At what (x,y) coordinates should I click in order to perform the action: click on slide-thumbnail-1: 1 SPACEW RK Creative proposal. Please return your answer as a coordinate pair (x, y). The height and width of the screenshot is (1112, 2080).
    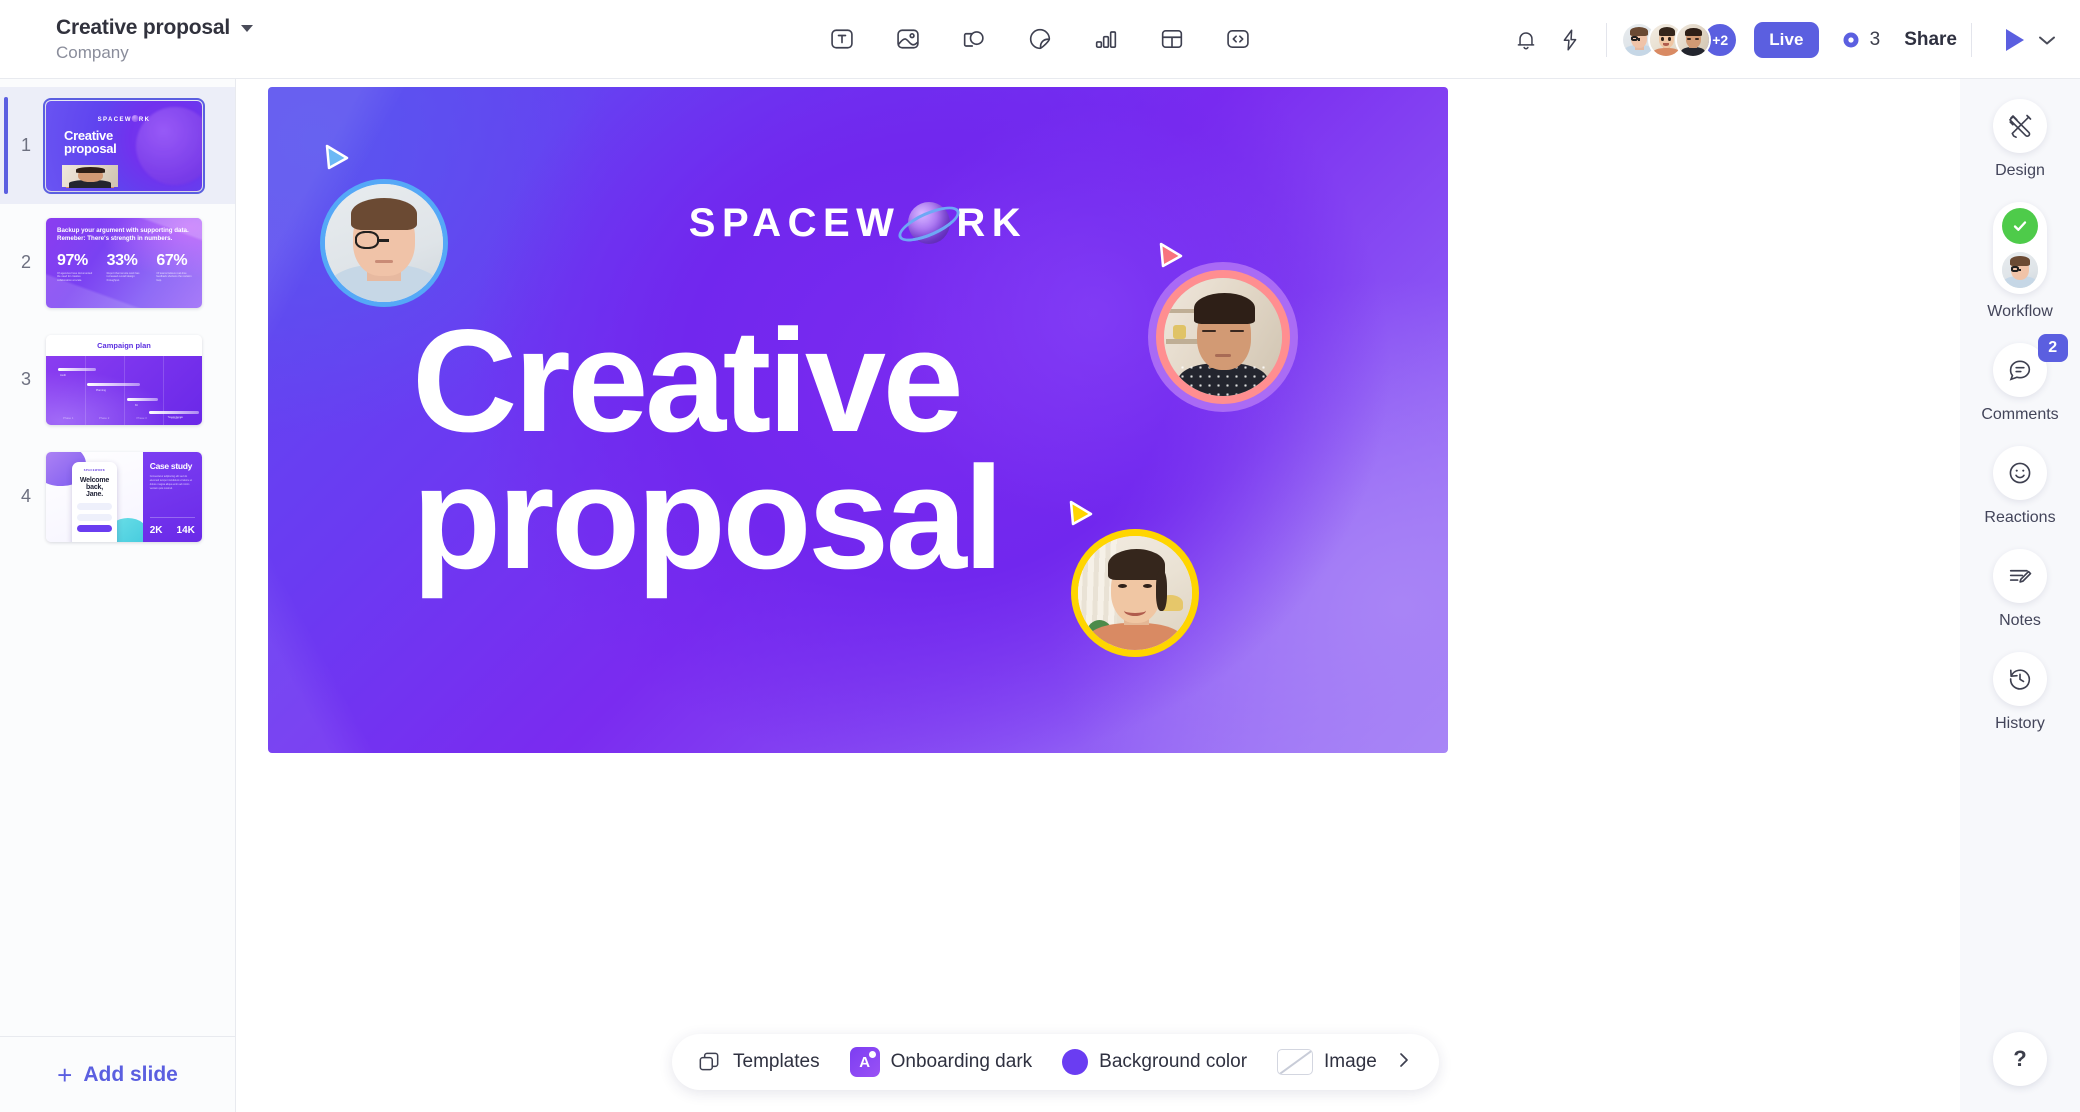
    Looking at the image, I should click on (117, 145).